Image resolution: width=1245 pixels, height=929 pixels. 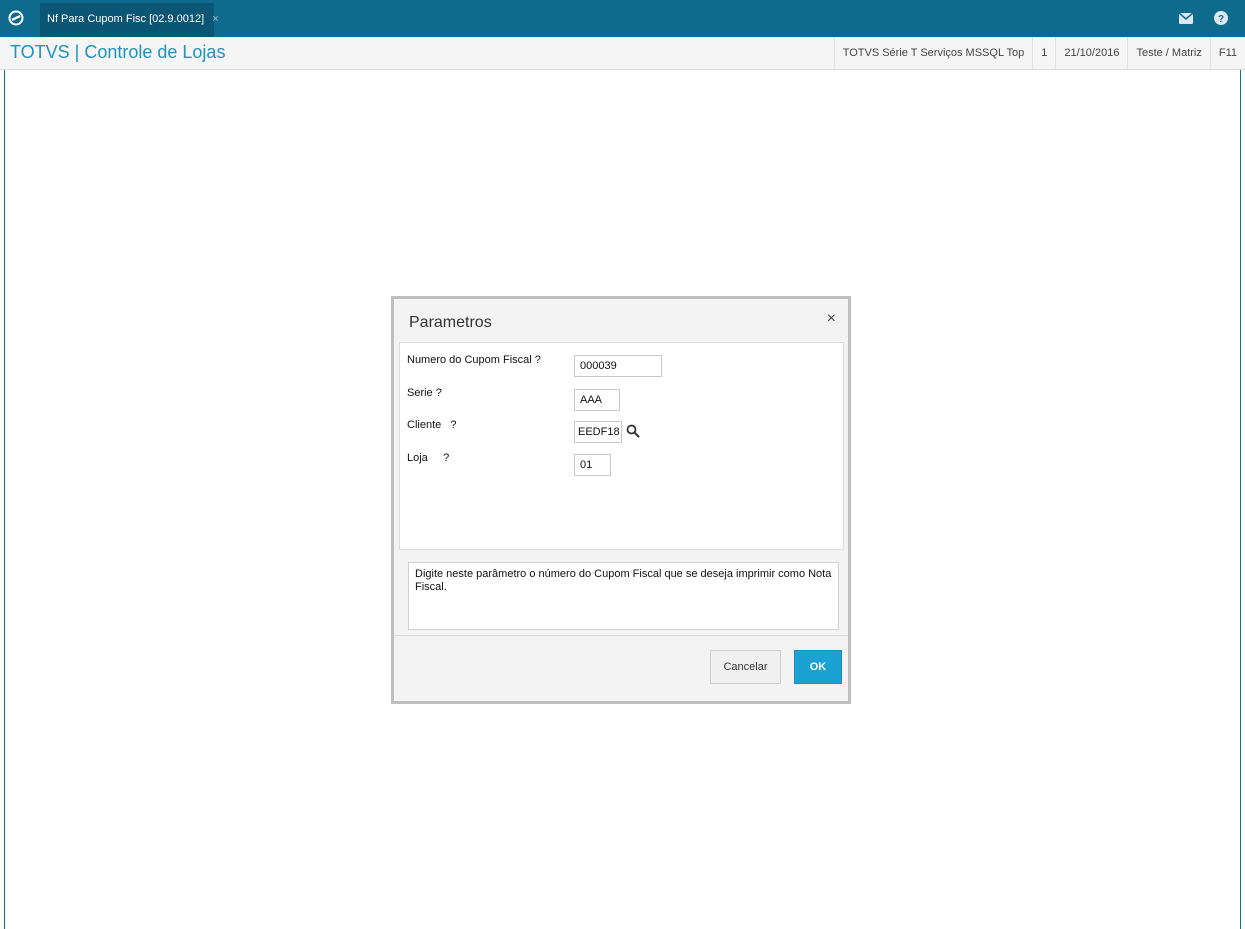 What do you see at coordinates (1240, 499) in the screenshot?
I see `workspace-right-border` at bounding box center [1240, 499].